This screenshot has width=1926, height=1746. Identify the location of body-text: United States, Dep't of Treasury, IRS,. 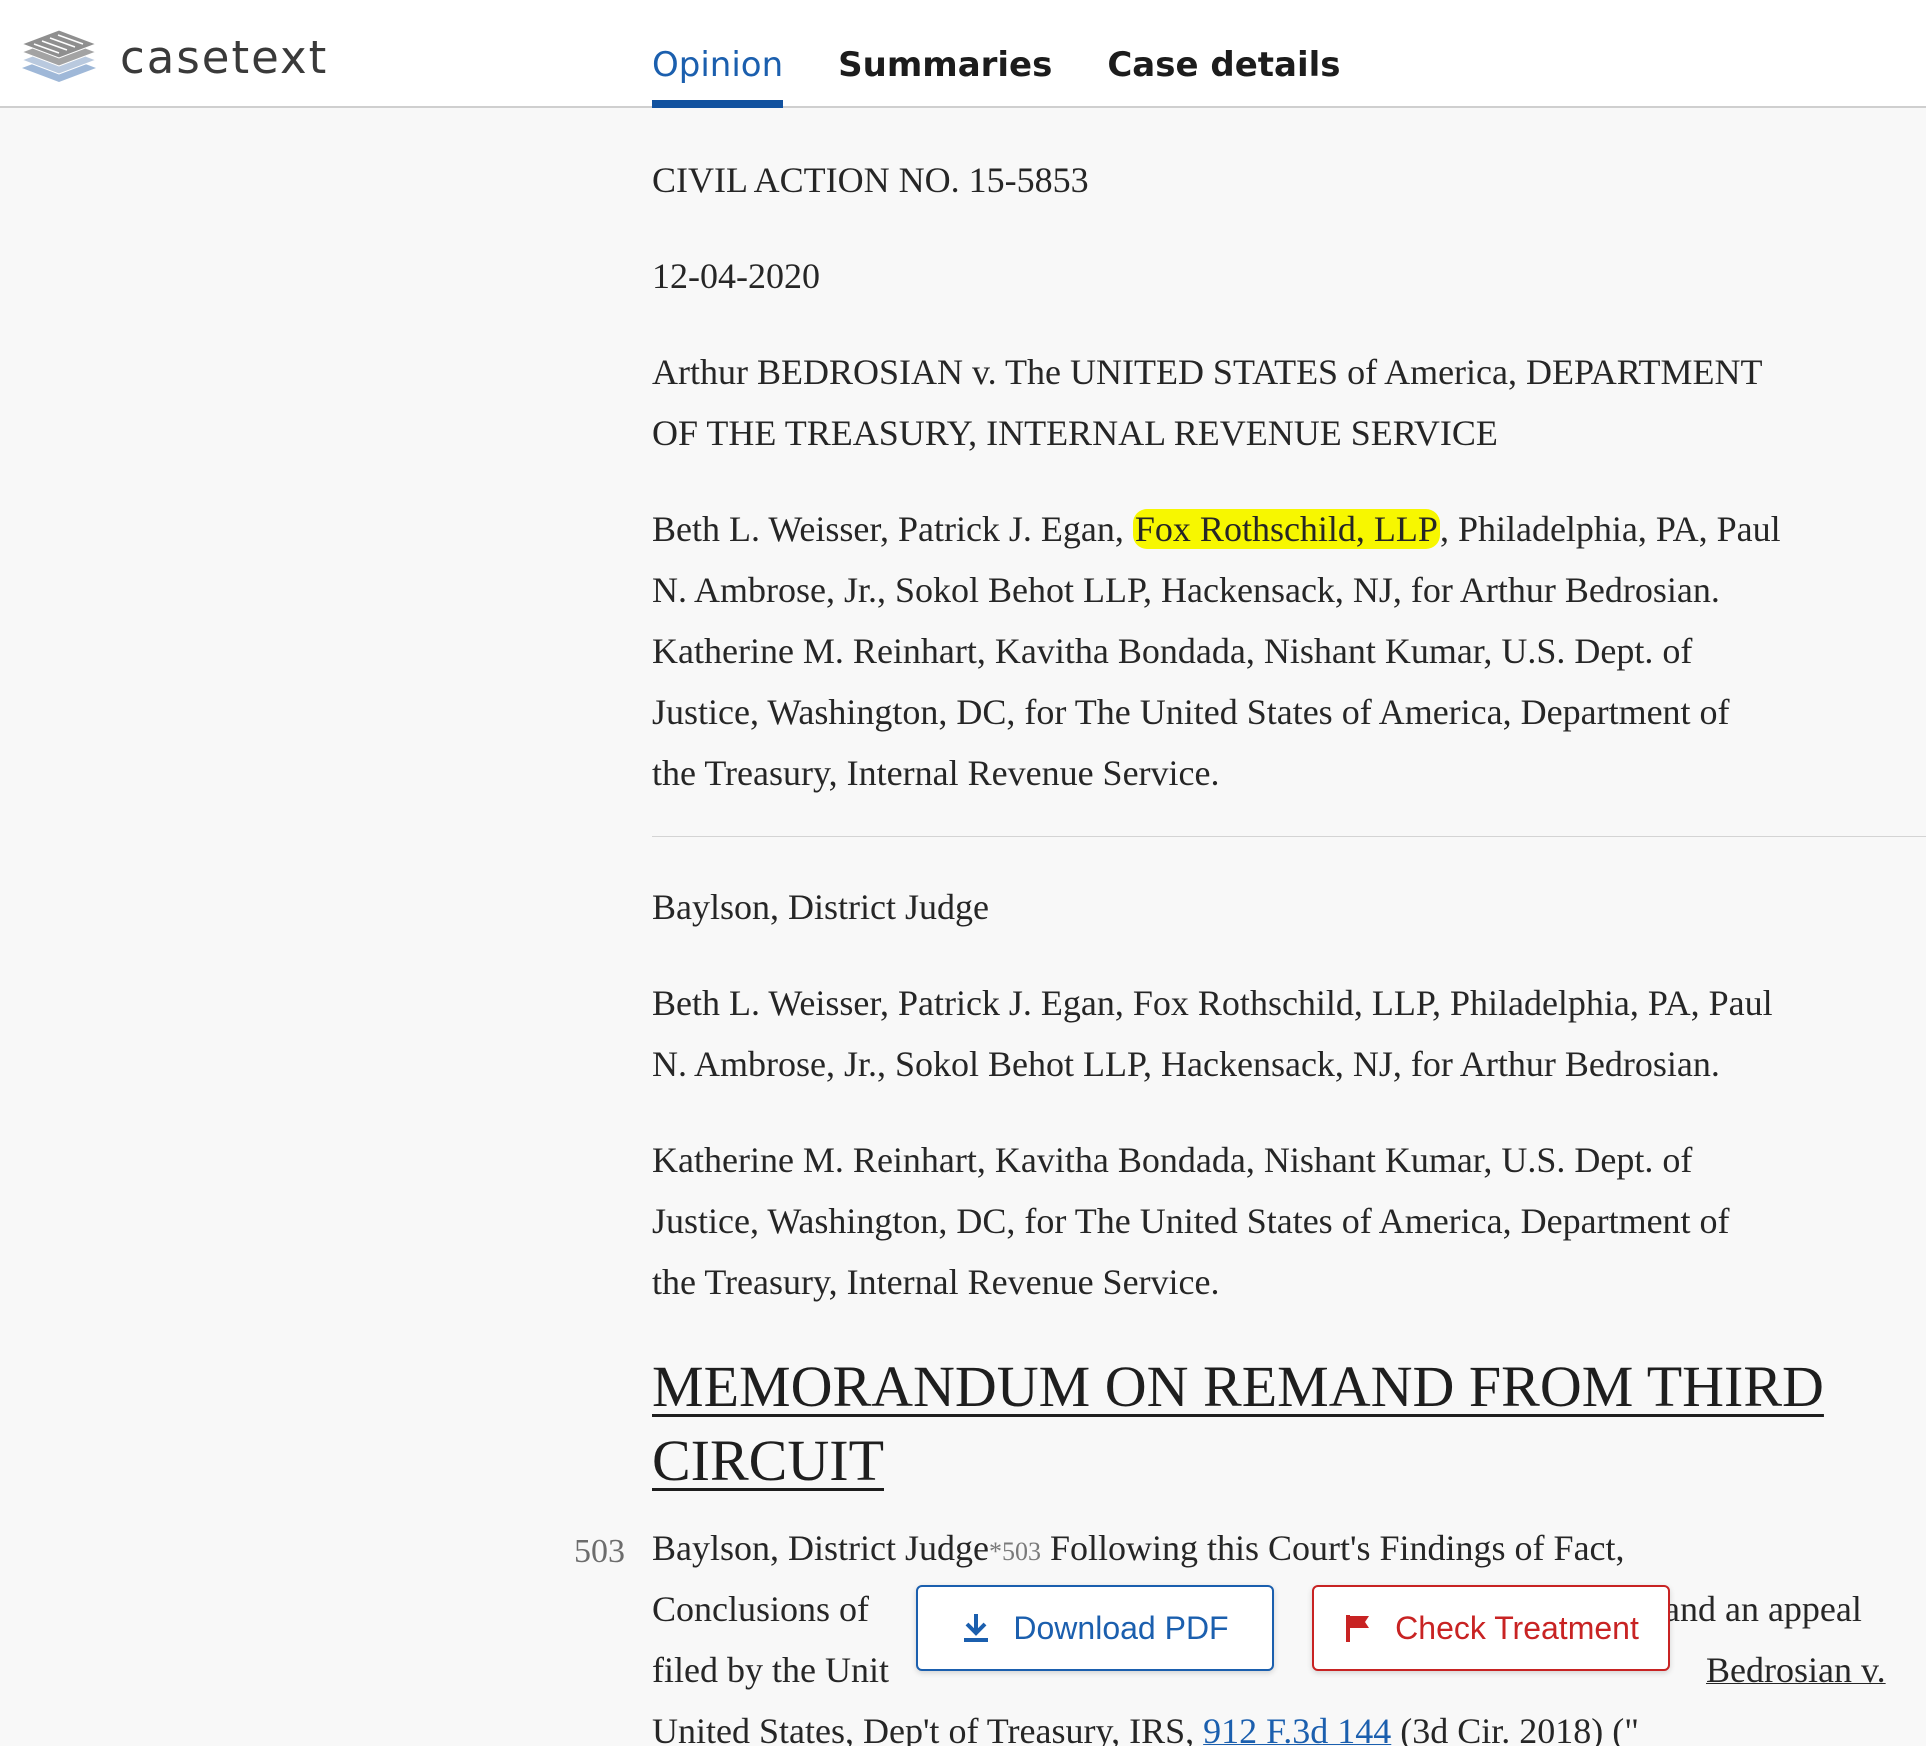
(923, 1728).